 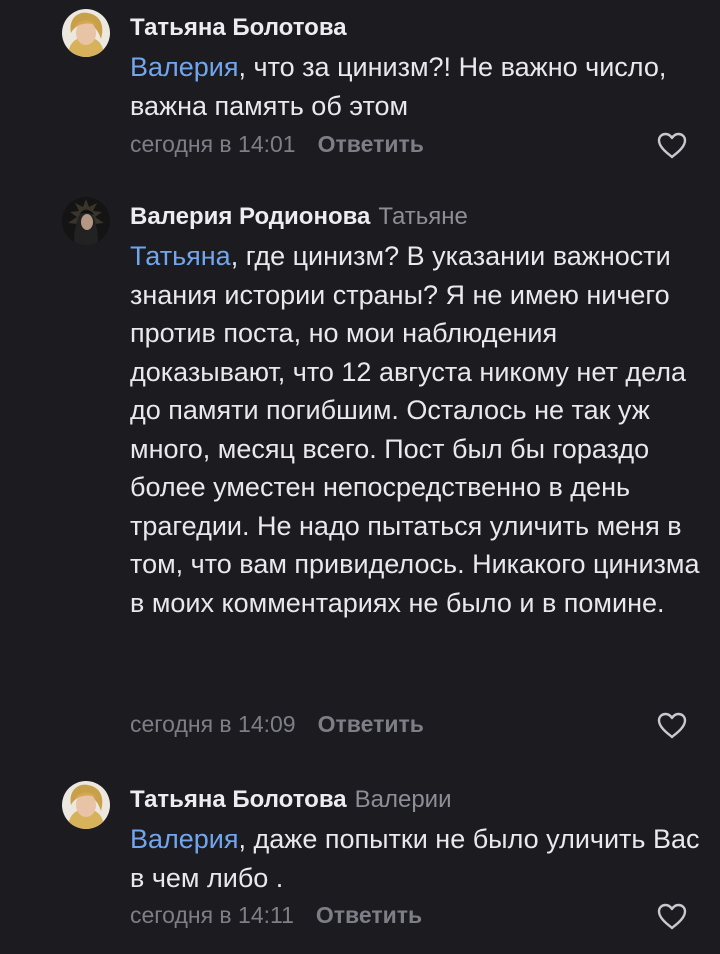 I want to click on author-line: Татьяна Болотова, so click(x=238, y=28).